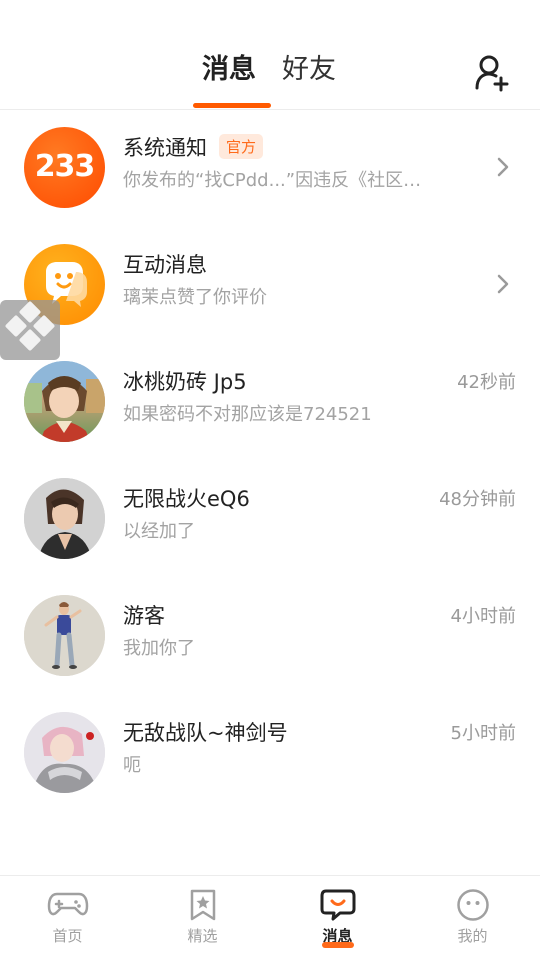  What do you see at coordinates (232, 105) in the screenshot?
I see `active-tab-indicator` at bounding box center [232, 105].